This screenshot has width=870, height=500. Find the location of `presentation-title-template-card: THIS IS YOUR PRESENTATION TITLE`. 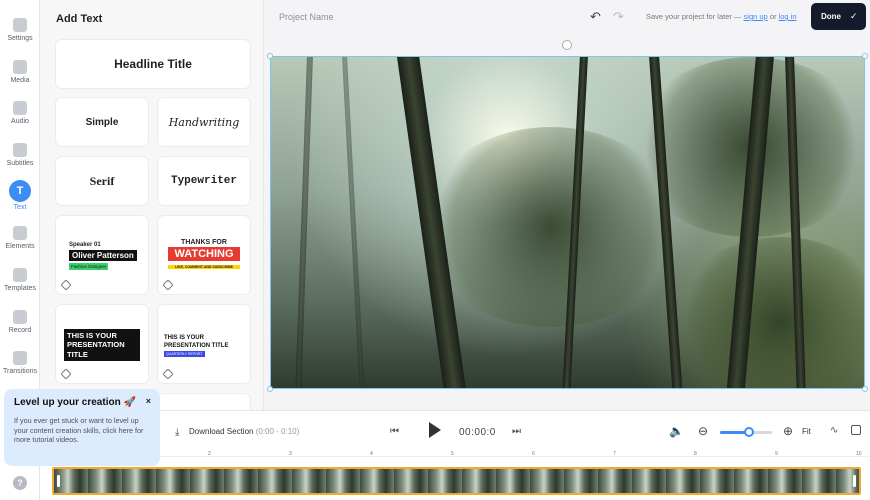

presentation-title-template-card: THIS IS YOUR PRESENTATION TITLE is located at coordinates (102, 344).